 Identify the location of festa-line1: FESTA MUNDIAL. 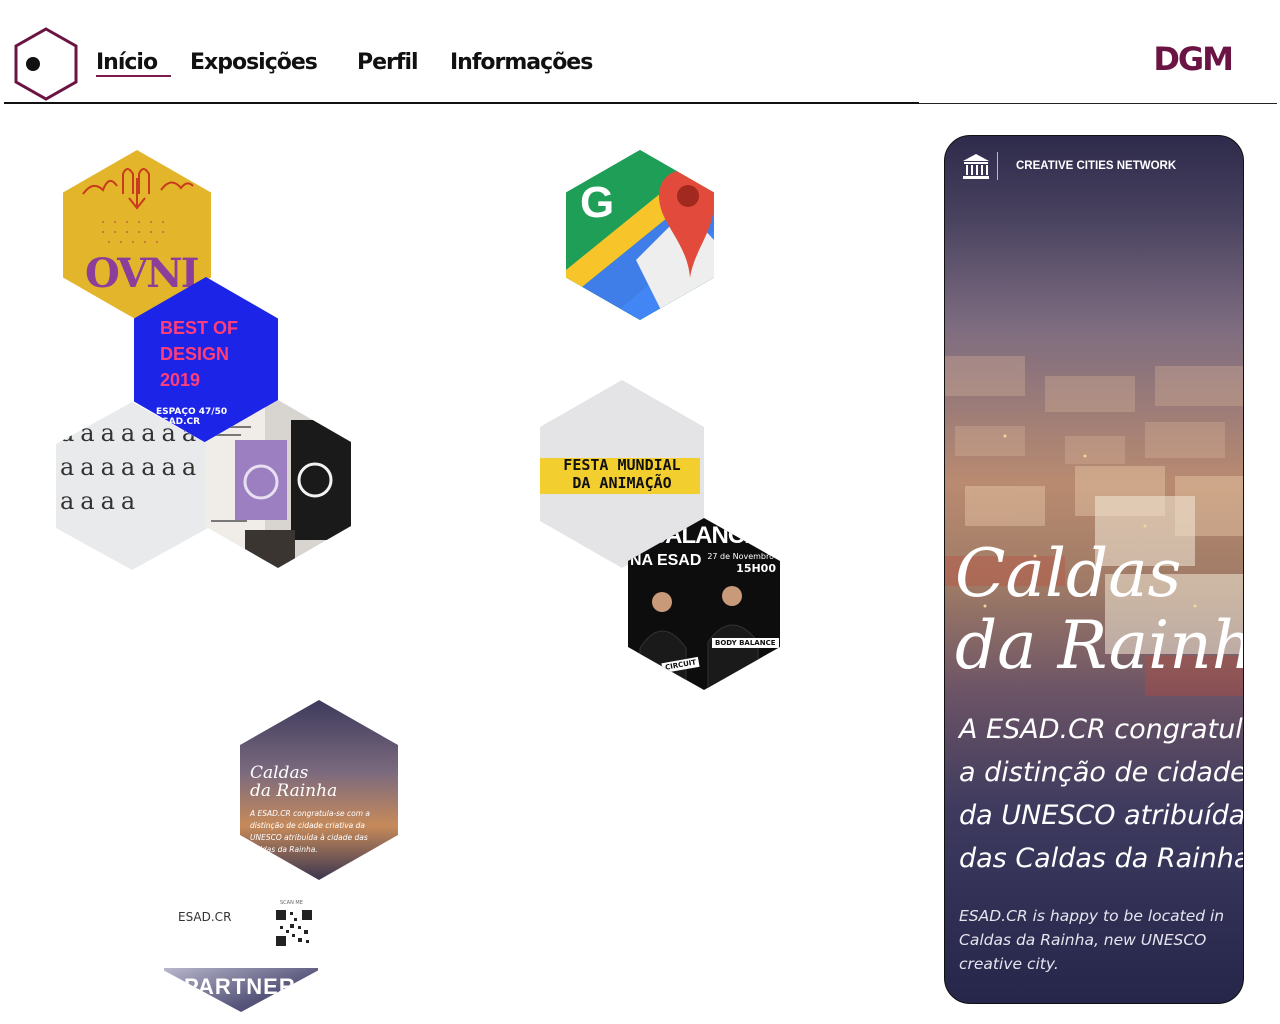
(622, 465).